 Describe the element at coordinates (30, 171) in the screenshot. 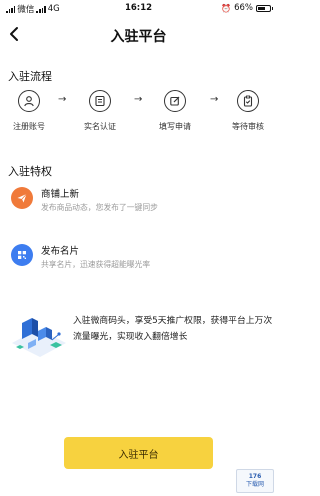

I see `perks-section-title: 入驻特权` at that location.